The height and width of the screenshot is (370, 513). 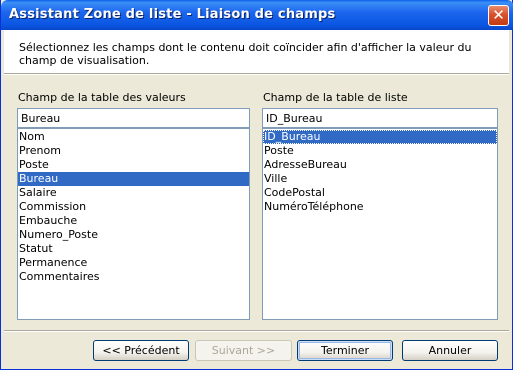 What do you see at coordinates (380, 137) in the screenshot?
I see `list-item: ID_Bureau` at bounding box center [380, 137].